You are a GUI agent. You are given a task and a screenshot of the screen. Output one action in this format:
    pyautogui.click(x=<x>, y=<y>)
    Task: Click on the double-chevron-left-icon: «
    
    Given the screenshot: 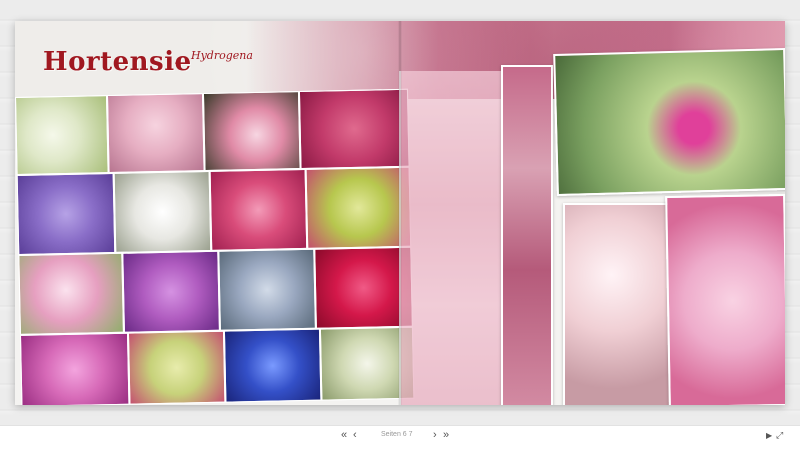 What is the action you would take?
    pyautogui.click(x=344, y=435)
    